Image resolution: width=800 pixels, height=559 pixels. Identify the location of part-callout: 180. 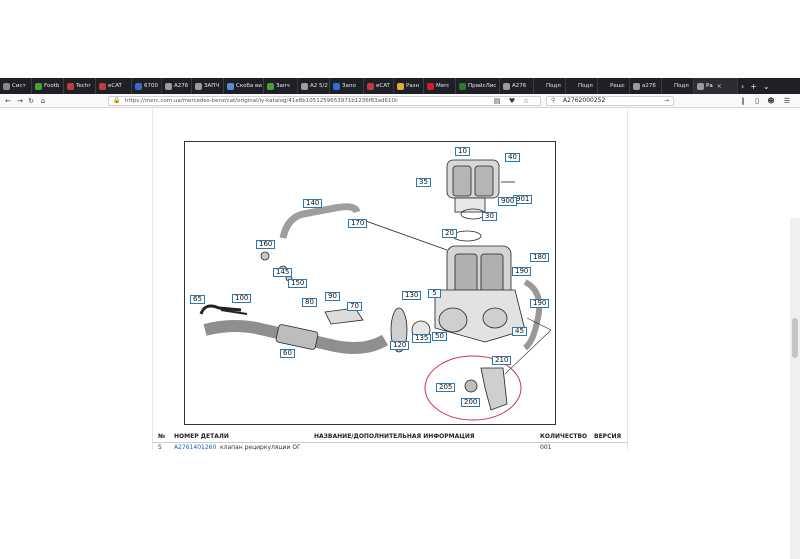
(540, 257).